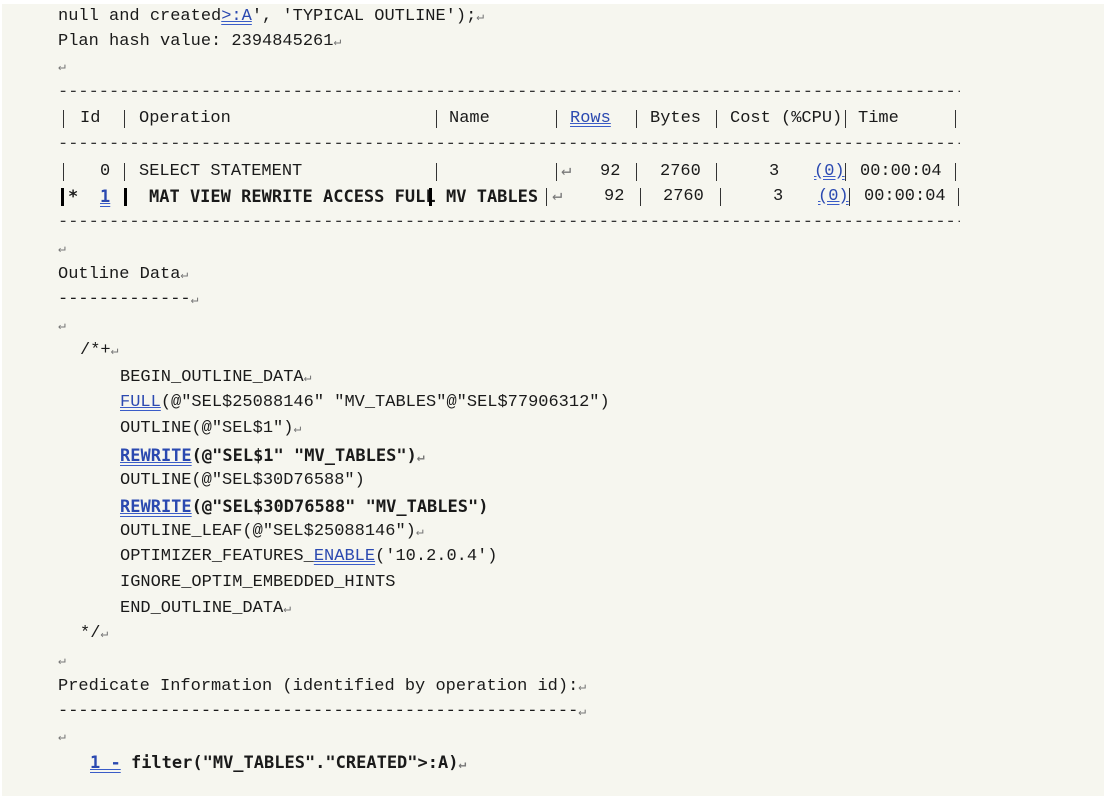 The width and height of the screenshot is (1106, 798). What do you see at coordinates (123, 274) in the screenshot?
I see `outline-title: Outline Data↵` at bounding box center [123, 274].